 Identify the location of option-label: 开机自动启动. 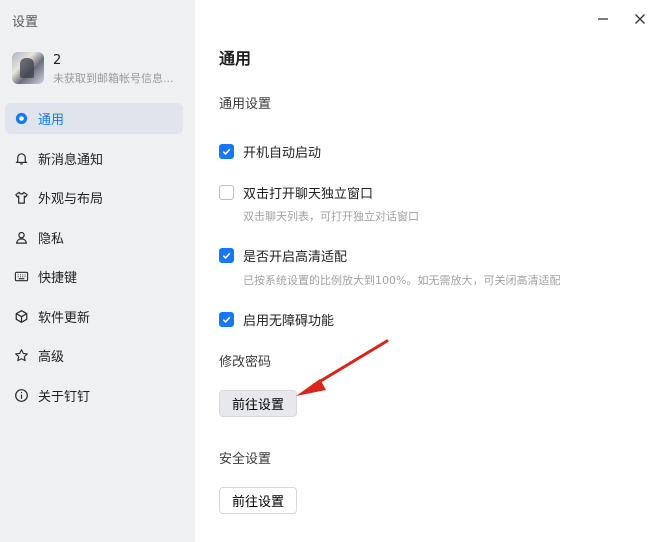
(282, 153).